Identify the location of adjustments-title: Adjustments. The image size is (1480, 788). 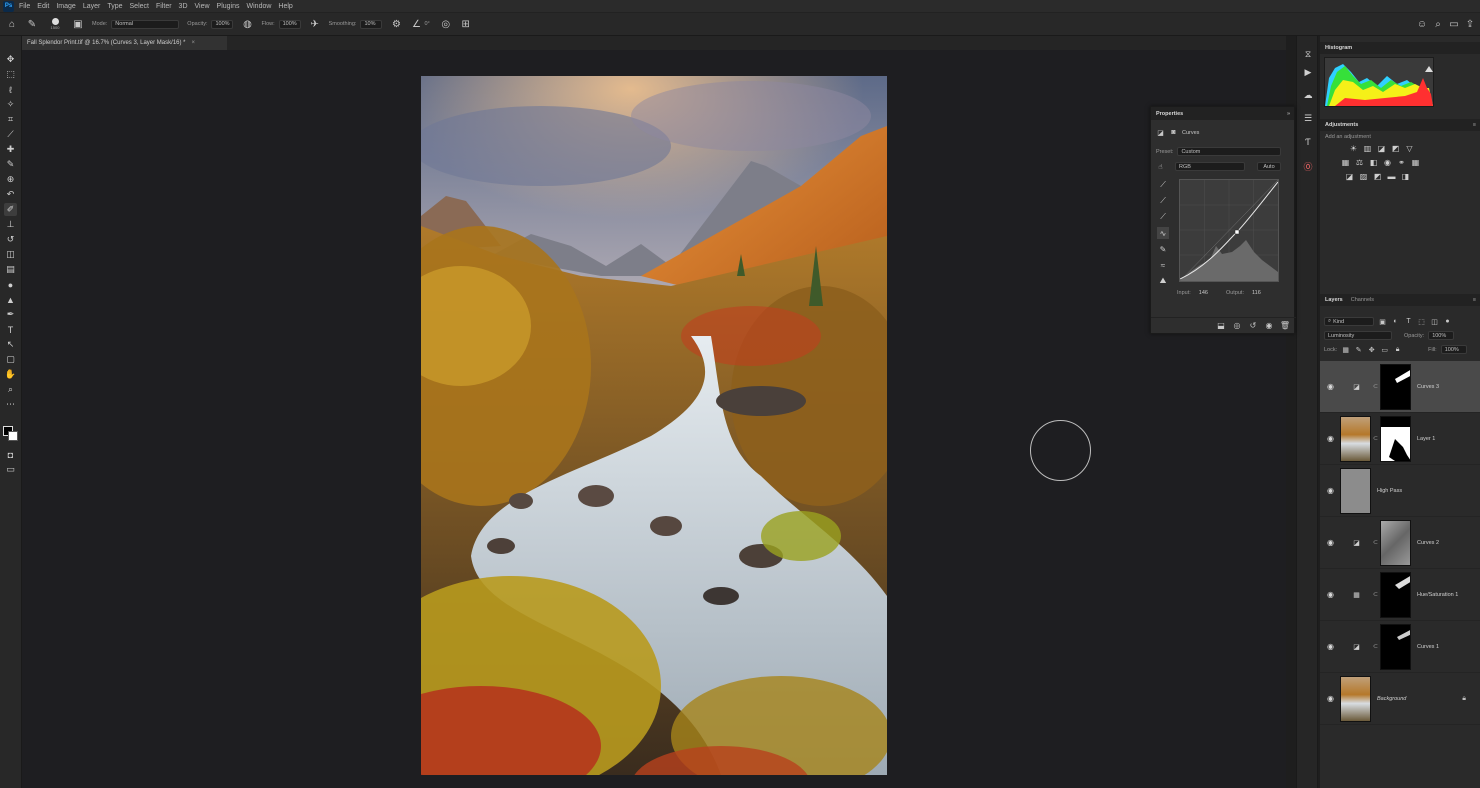
(1341, 125).